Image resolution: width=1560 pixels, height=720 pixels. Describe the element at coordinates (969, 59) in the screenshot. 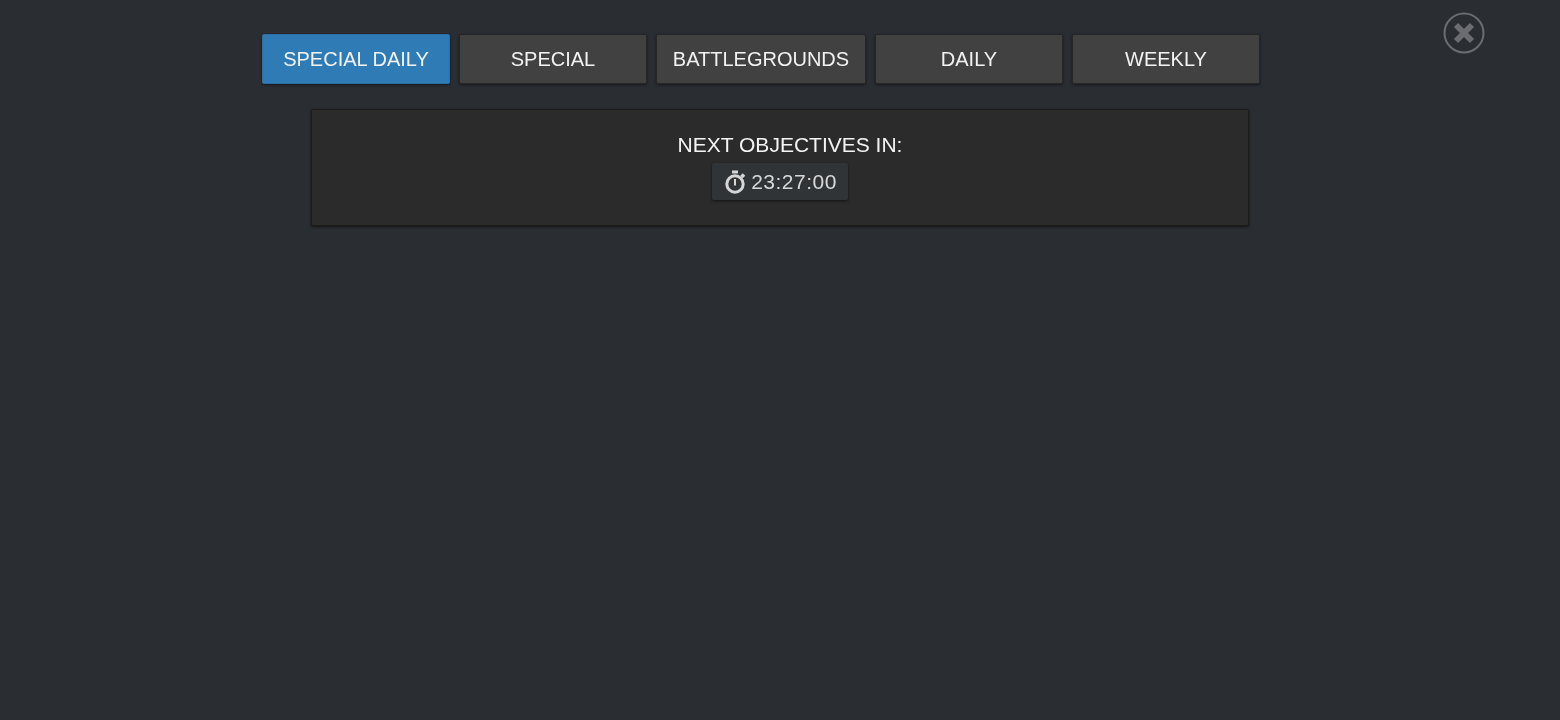

I see `tab: DAILY` at that location.